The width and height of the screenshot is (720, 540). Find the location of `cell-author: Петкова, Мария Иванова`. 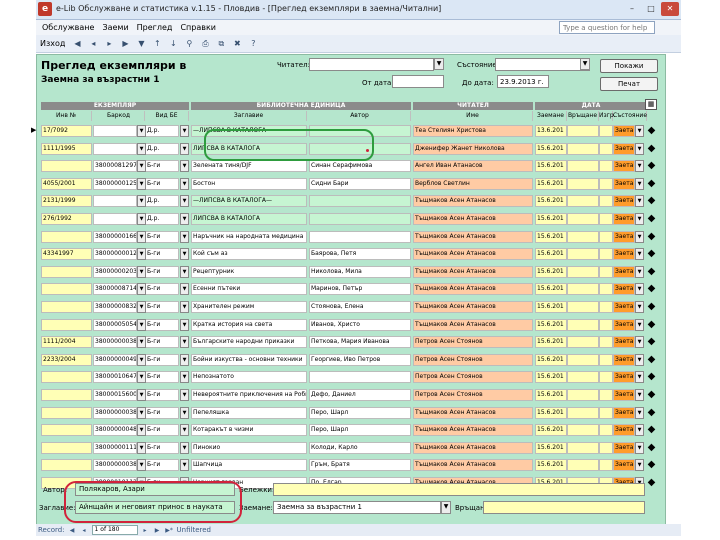

cell-author: Петкова, Мария Иванова is located at coordinates (360, 342).